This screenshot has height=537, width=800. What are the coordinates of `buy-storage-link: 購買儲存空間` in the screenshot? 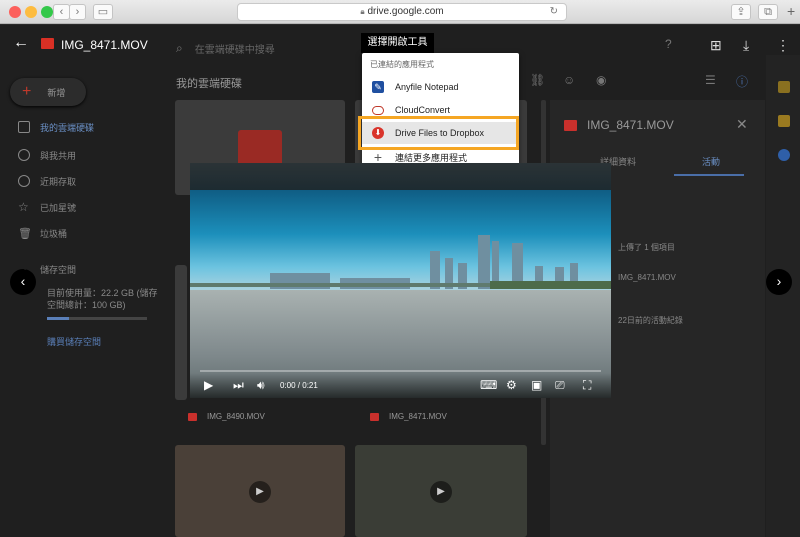 It's located at (74, 341).